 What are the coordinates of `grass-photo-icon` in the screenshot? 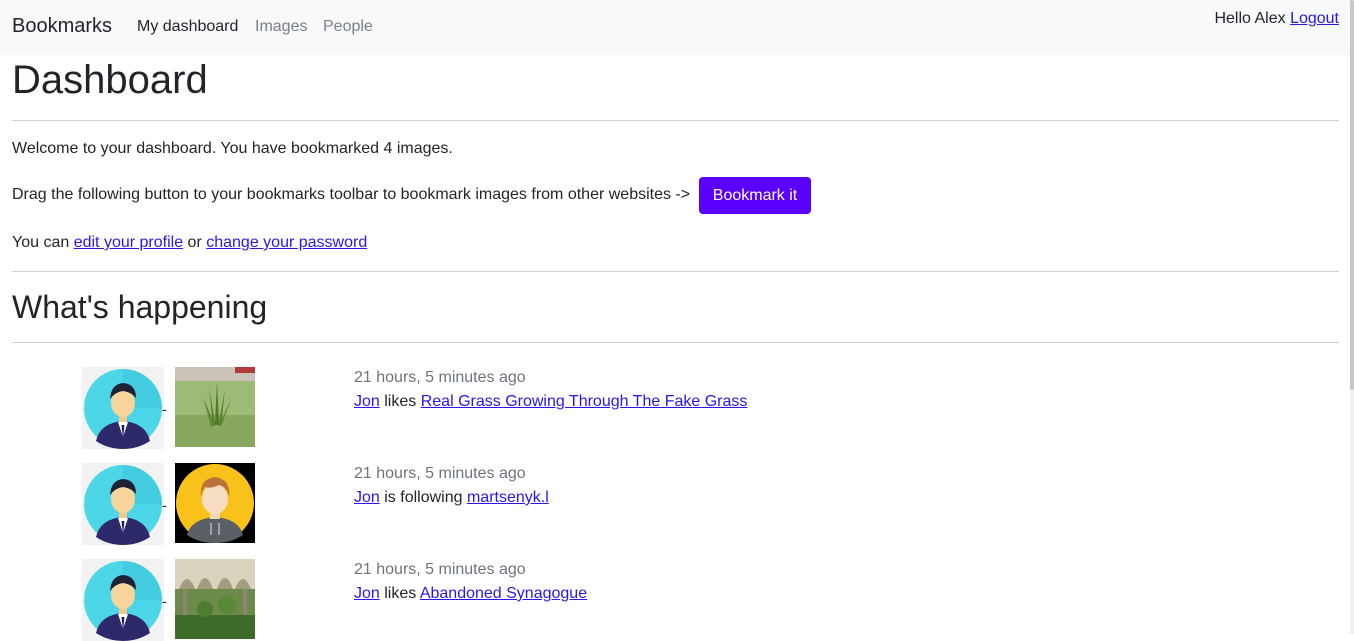 It's located at (215, 407).